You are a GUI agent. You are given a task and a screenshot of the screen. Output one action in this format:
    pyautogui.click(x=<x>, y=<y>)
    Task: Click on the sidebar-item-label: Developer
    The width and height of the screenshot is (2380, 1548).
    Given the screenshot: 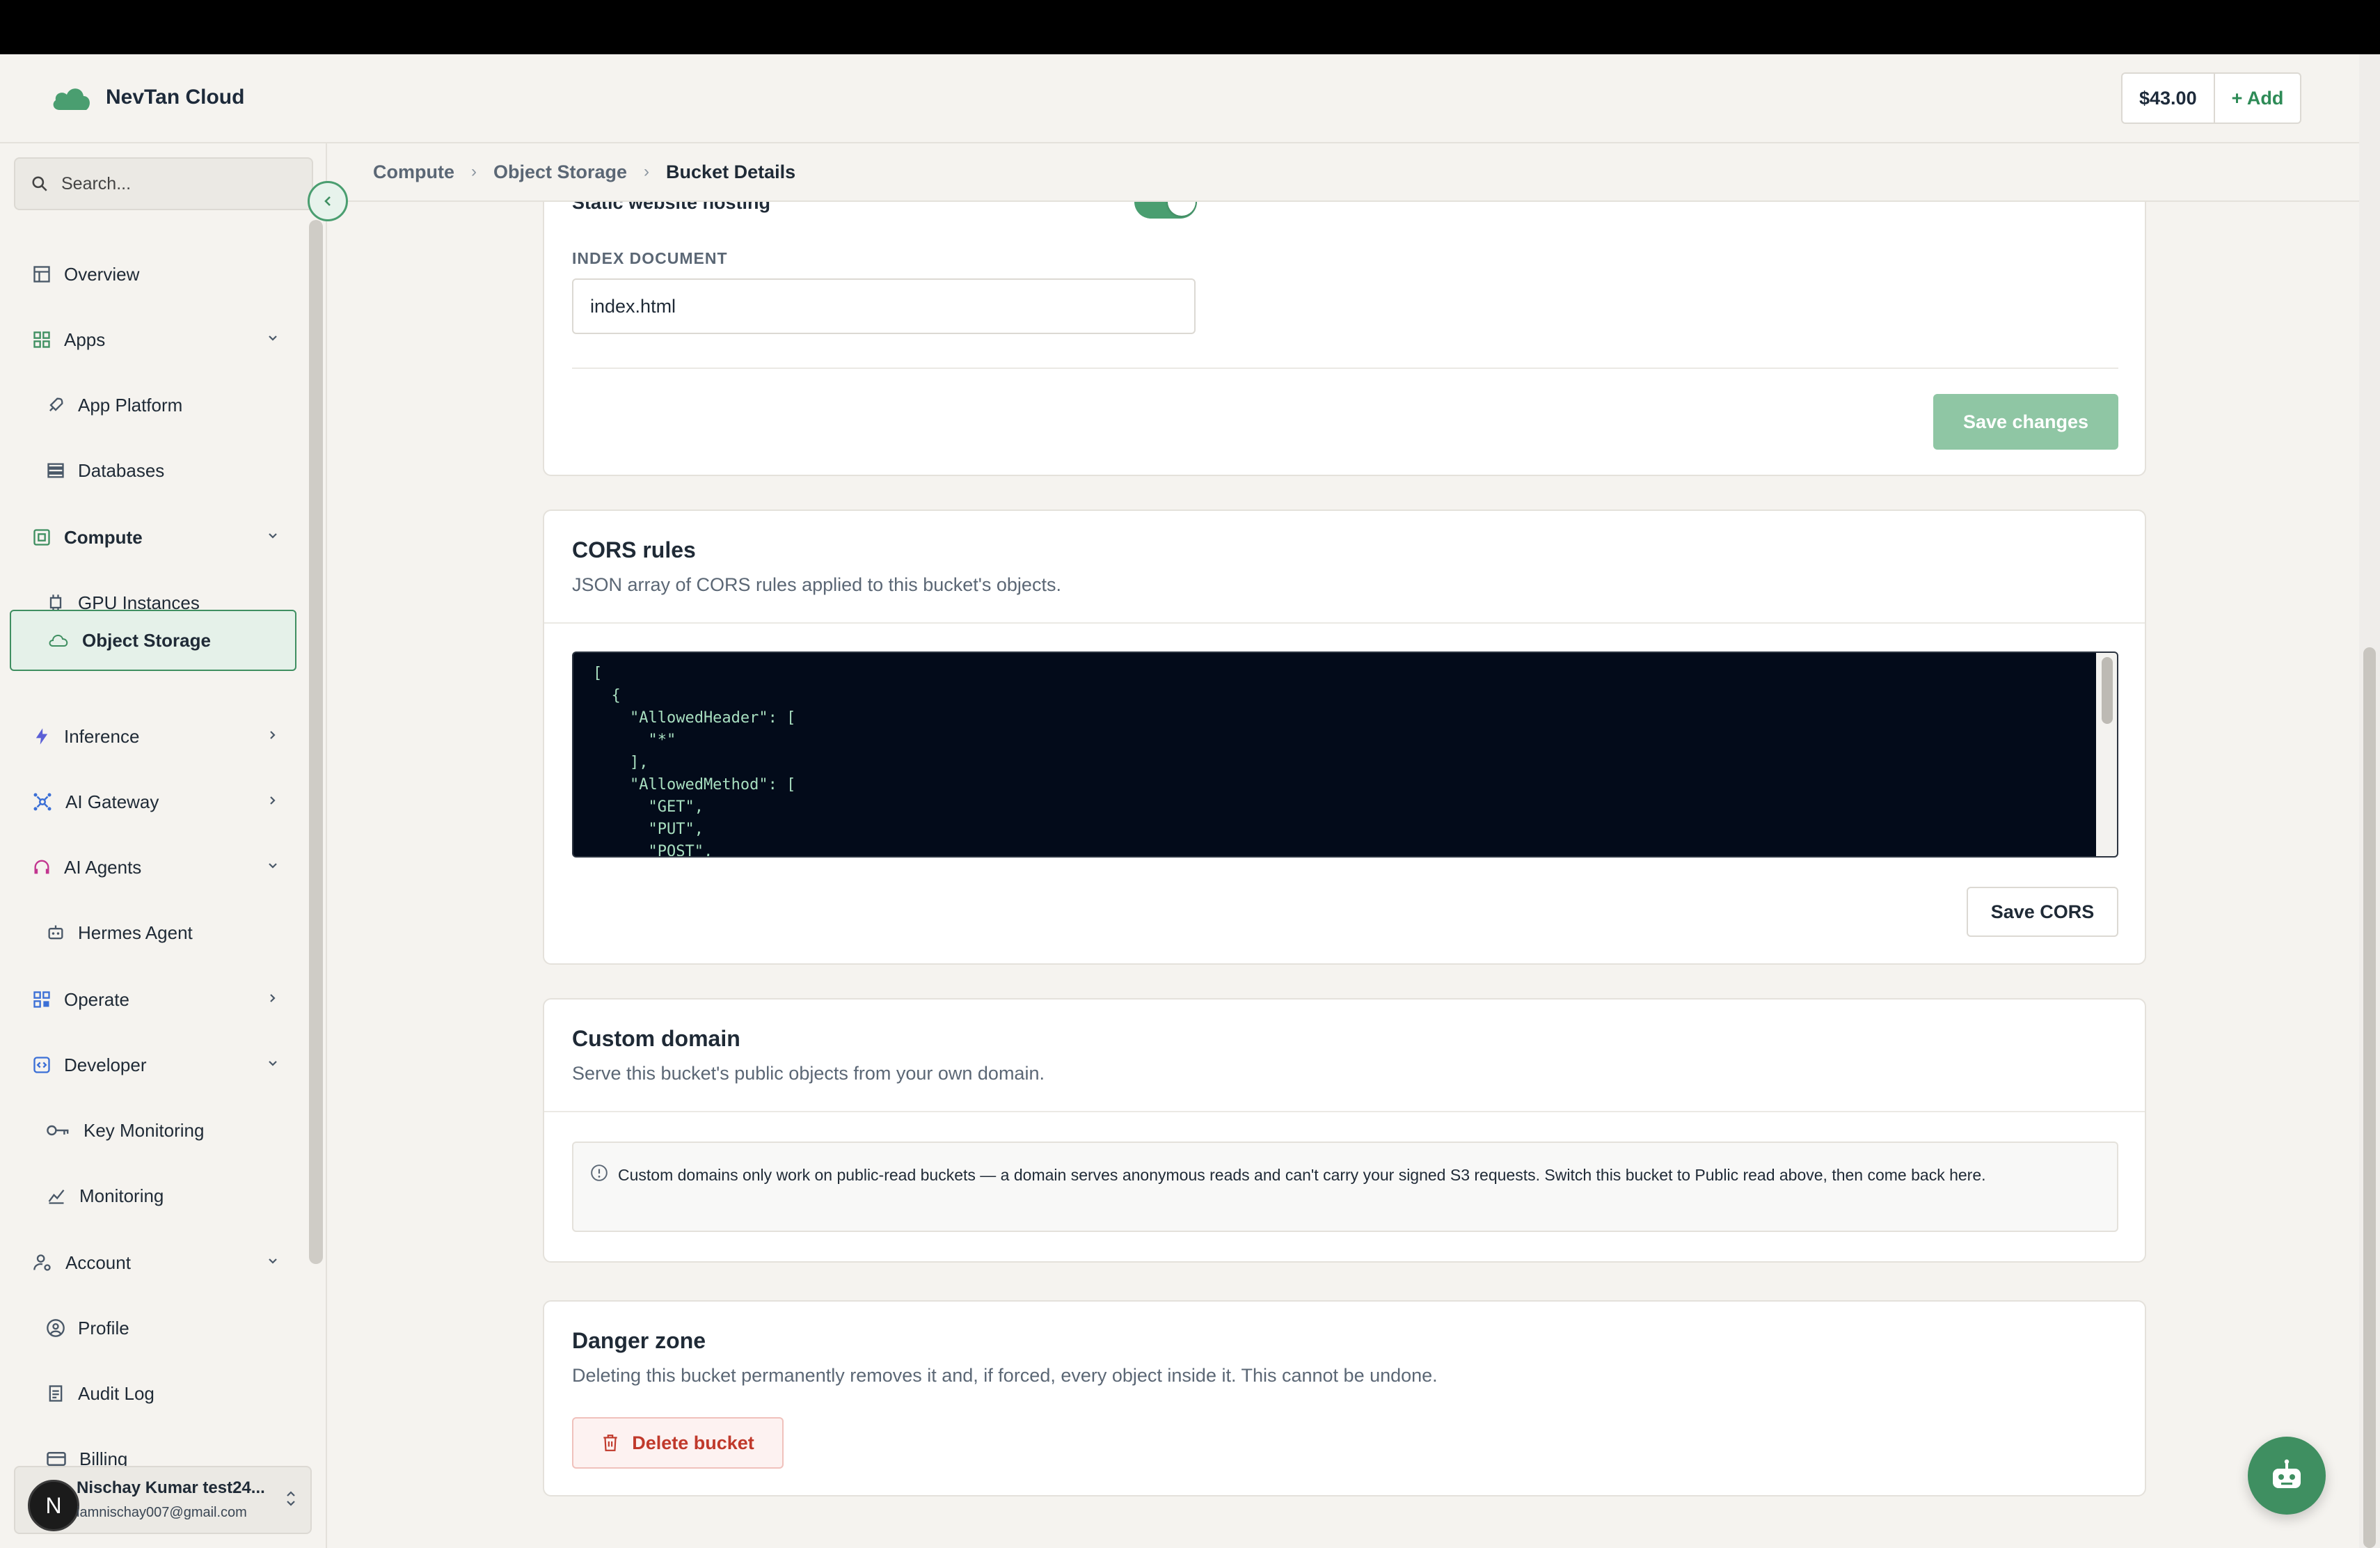 What is the action you would take?
    pyautogui.click(x=106, y=1064)
    